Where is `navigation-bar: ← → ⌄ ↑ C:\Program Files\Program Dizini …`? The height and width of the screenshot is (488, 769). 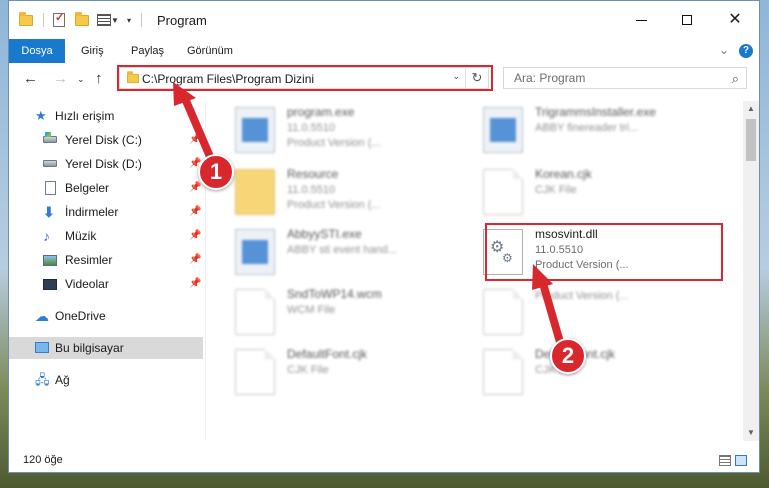
navigation-bar: ← → ⌄ ↑ C:\Program Files\Program Dizini … is located at coordinates (384, 79).